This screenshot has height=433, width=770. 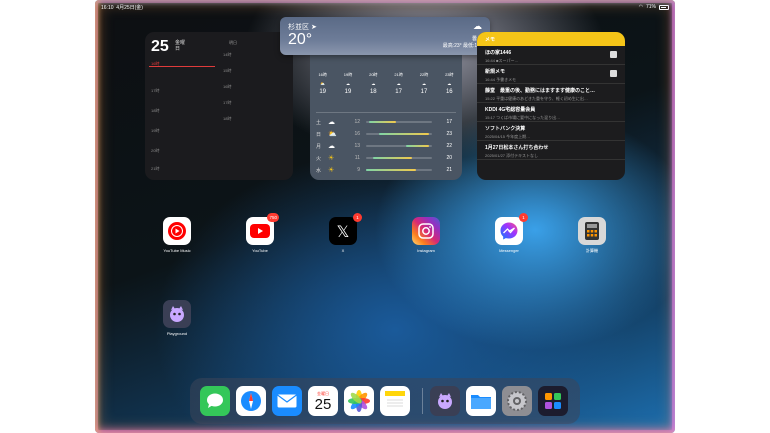 What do you see at coordinates (319, 158) in the screenshot?
I see `daily-day: 火` at bounding box center [319, 158].